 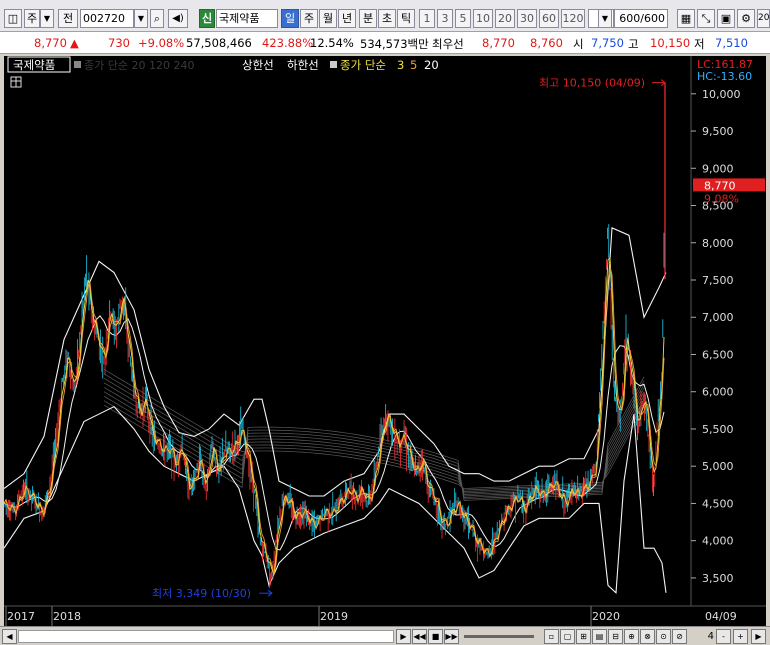 What do you see at coordinates (387, 18) in the screenshot?
I see `tab-second: 초` at bounding box center [387, 18].